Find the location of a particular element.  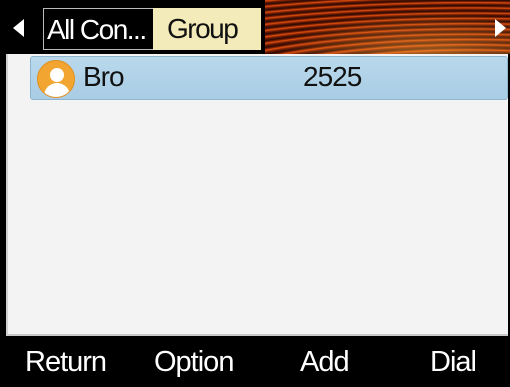

contact-name: Bro is located at coordinates (104, 76).